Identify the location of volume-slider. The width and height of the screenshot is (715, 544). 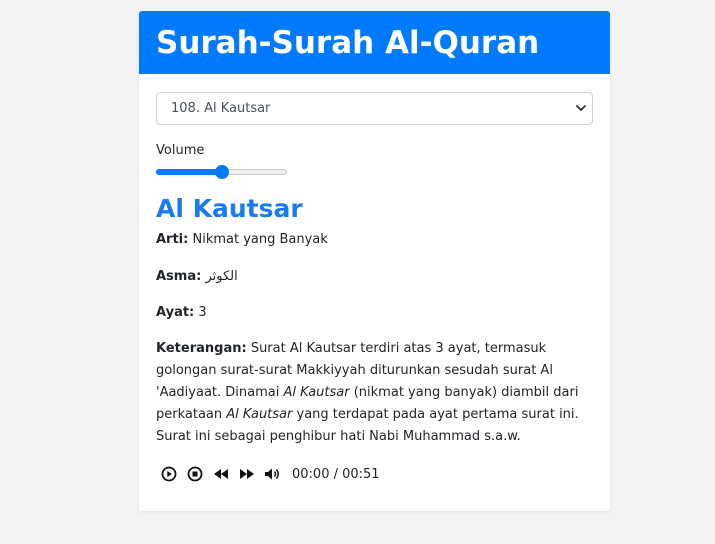
(221, 172).